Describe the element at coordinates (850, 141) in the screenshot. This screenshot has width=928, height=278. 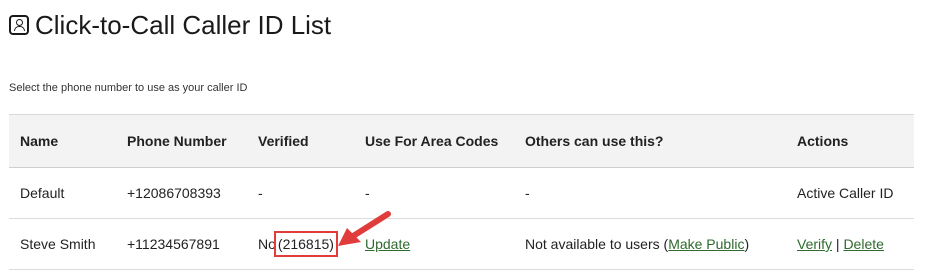
I see `col-header-actions: Actions` at that location.